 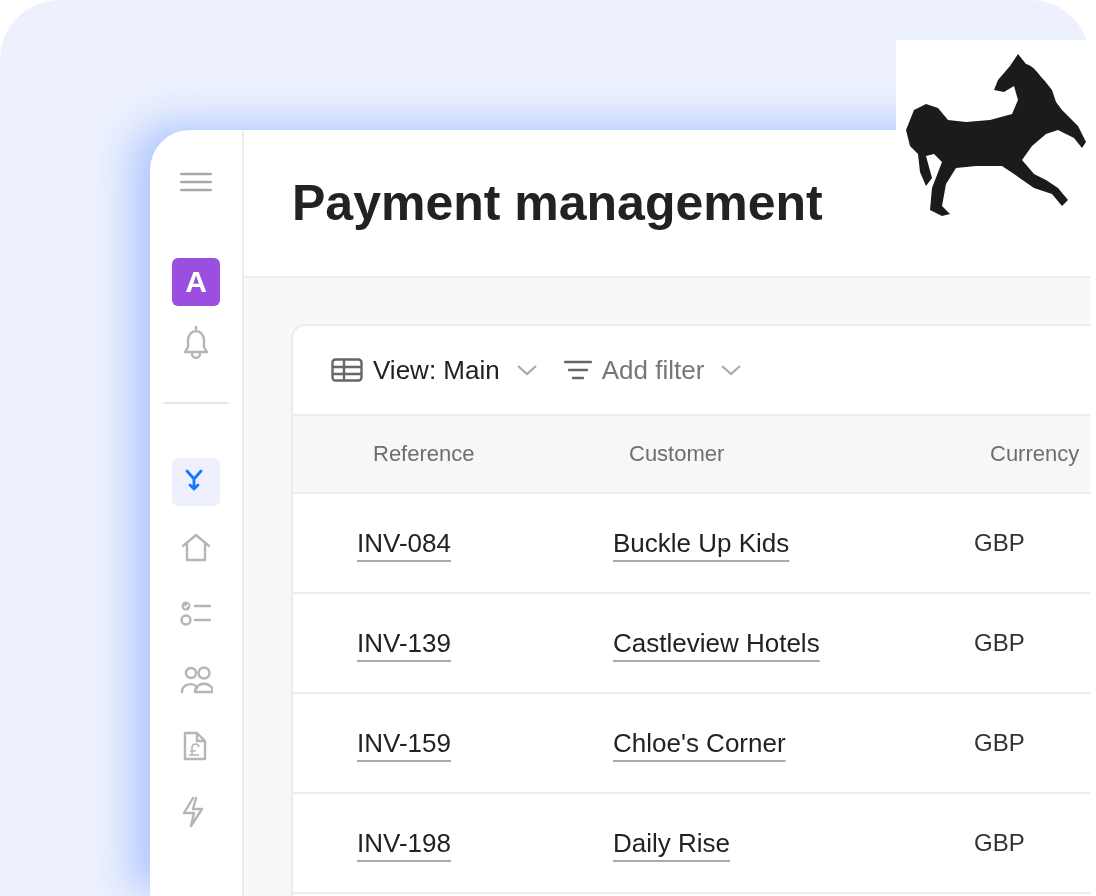 I want to click on column-header: Currency, so click(x=1035, y=454).